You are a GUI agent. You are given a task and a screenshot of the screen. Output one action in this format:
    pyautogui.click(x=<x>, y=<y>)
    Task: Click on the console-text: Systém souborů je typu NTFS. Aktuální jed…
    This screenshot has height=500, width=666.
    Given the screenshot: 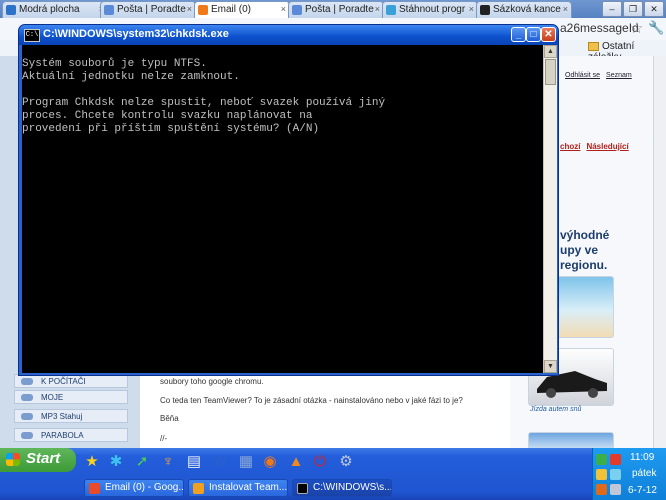 What is the action you would take?
    pyautogui.click(x=203, y=103)
    